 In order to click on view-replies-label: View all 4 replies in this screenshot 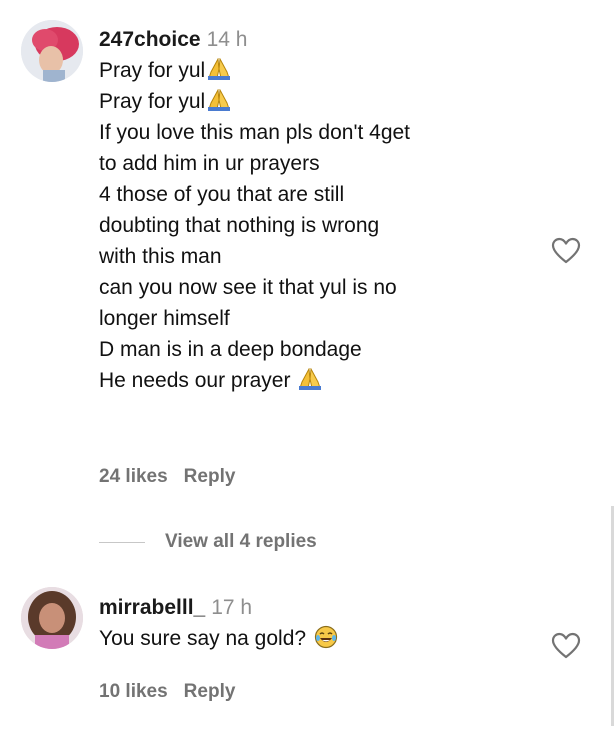, I will do `click(241, 542)`.